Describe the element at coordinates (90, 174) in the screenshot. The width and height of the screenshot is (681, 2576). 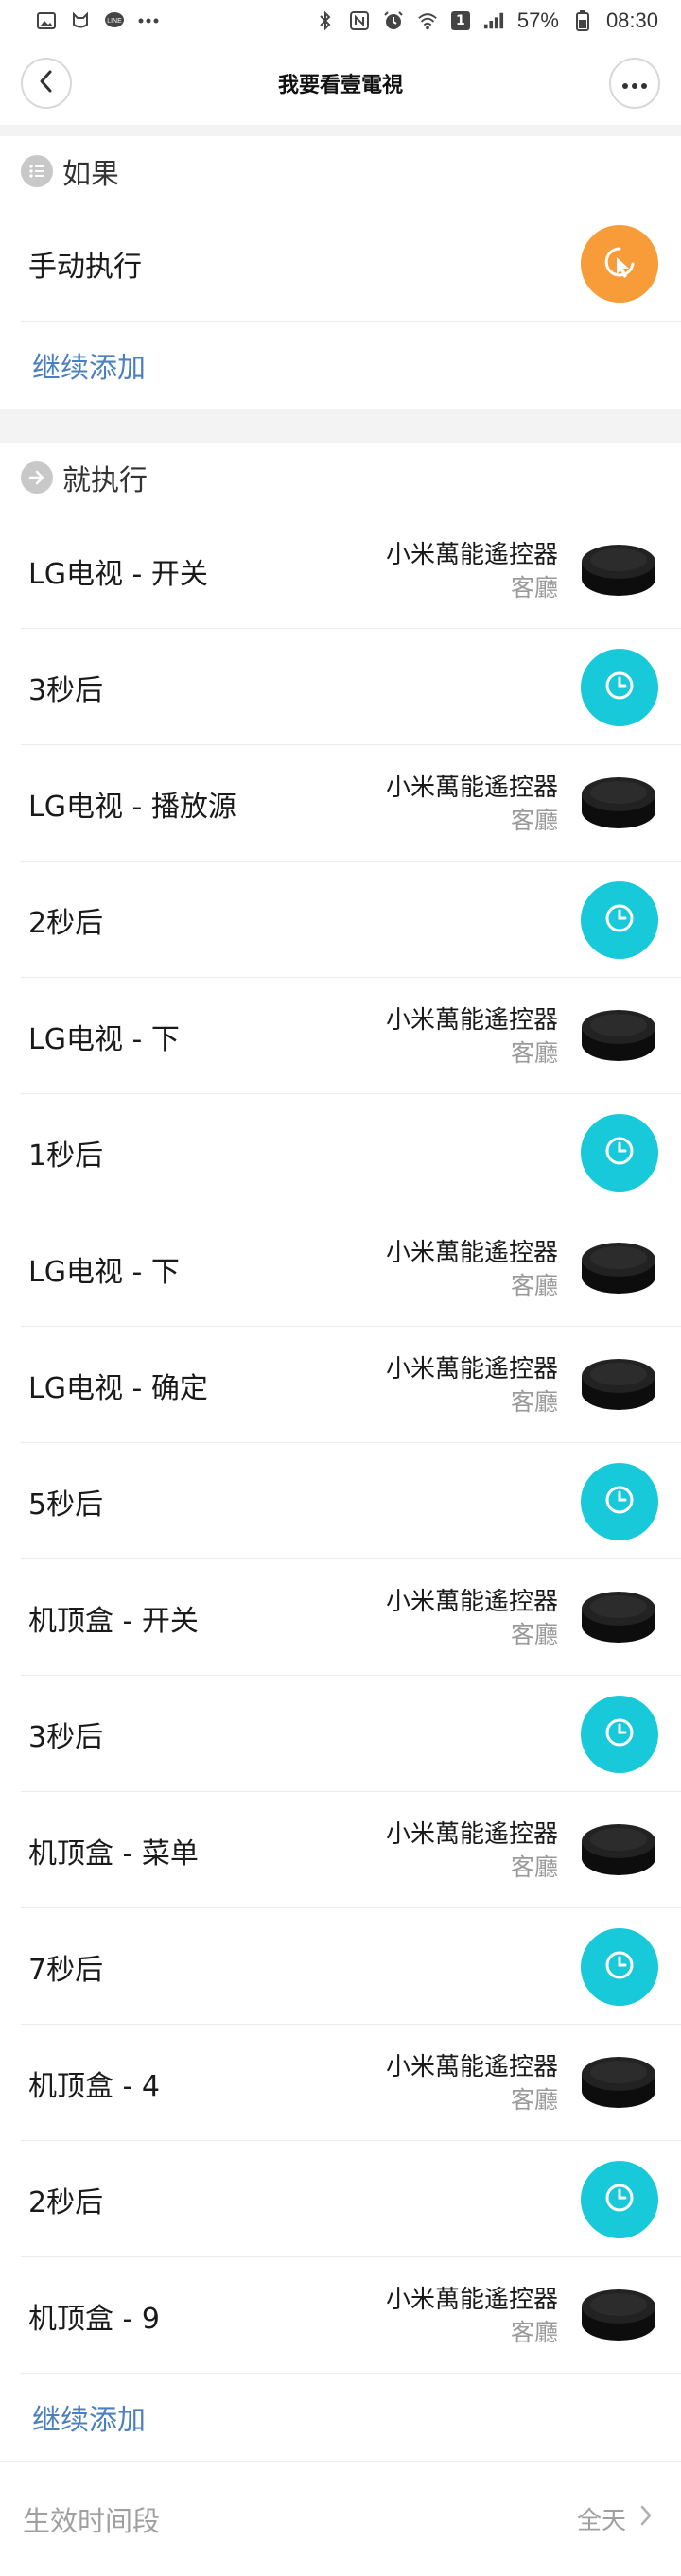
I see `if-section-title: 如果` at that location.